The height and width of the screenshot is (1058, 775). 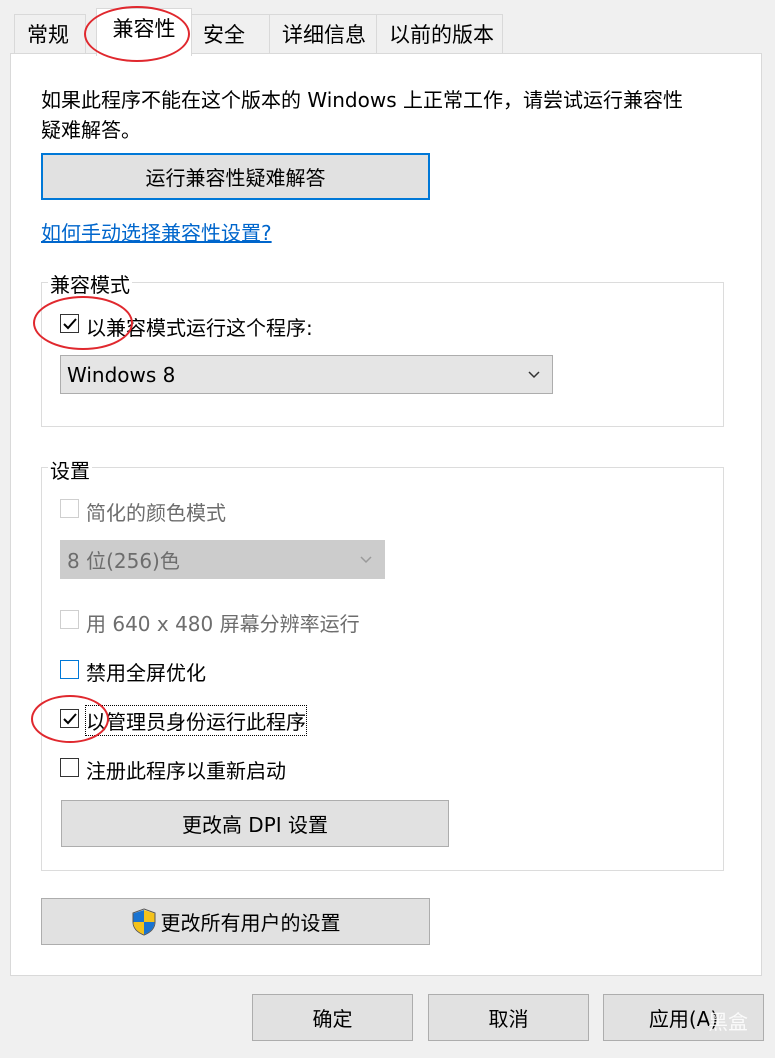 What do you see at coordinates (123, 561) in the screenshot?
I see `color-mode-value: 8 位(256)色` at bounding box center [123, 561].